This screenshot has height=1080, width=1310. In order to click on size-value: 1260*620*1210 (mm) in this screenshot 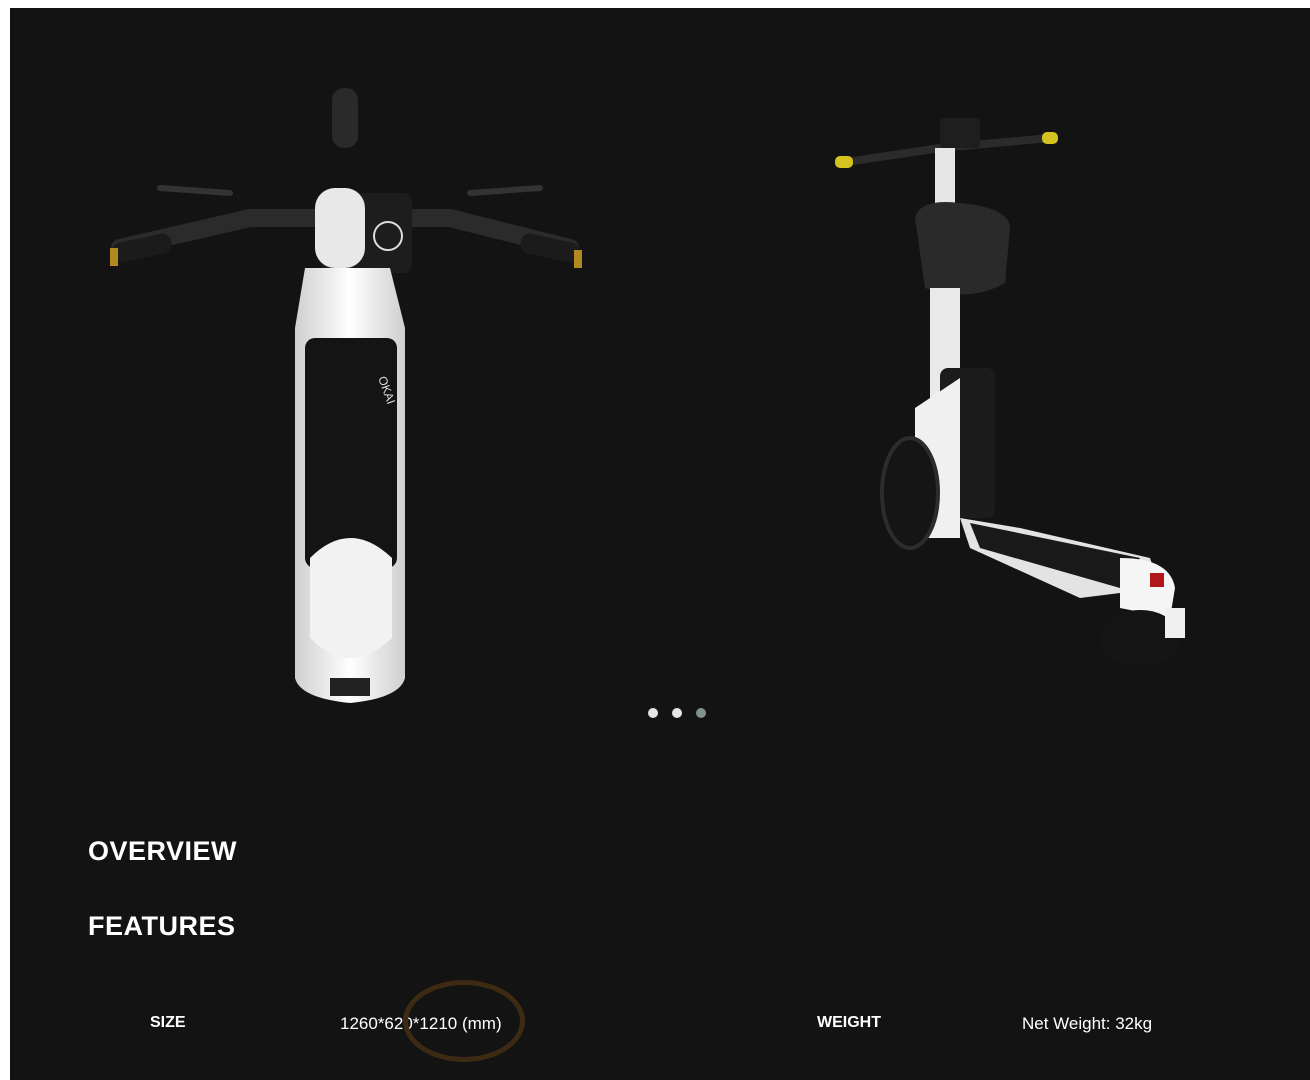, I will do `click(421, 1023)`.